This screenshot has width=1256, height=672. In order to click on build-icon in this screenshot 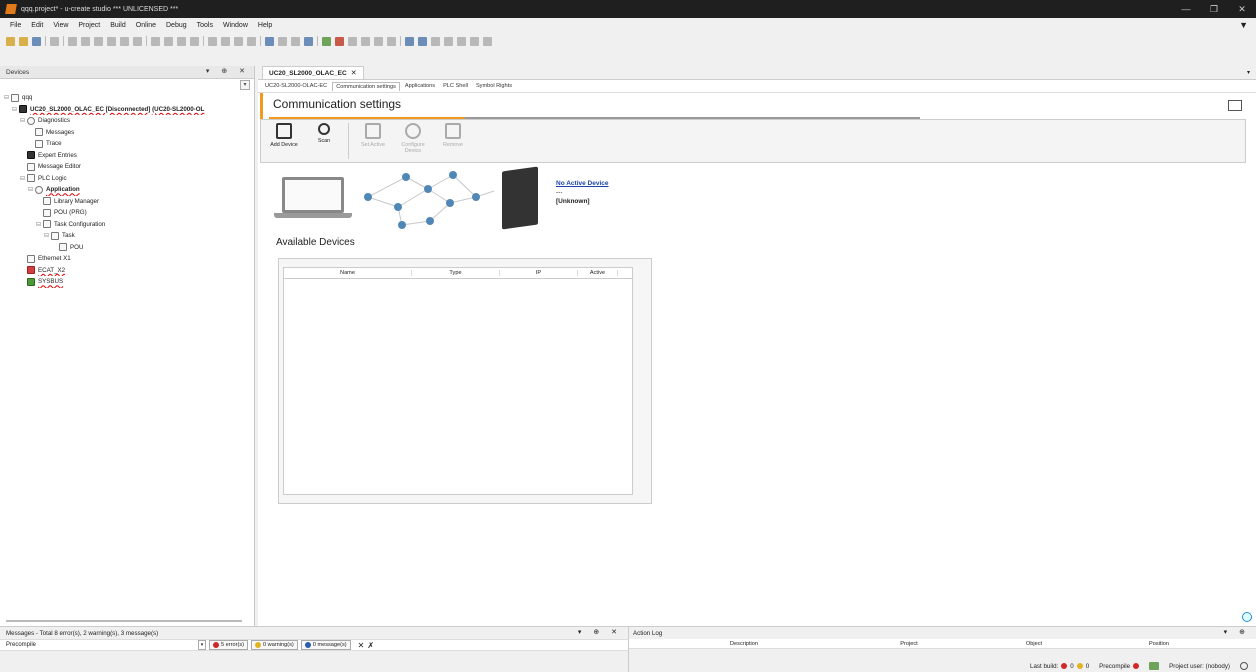, I will do `click(269, 41)`.